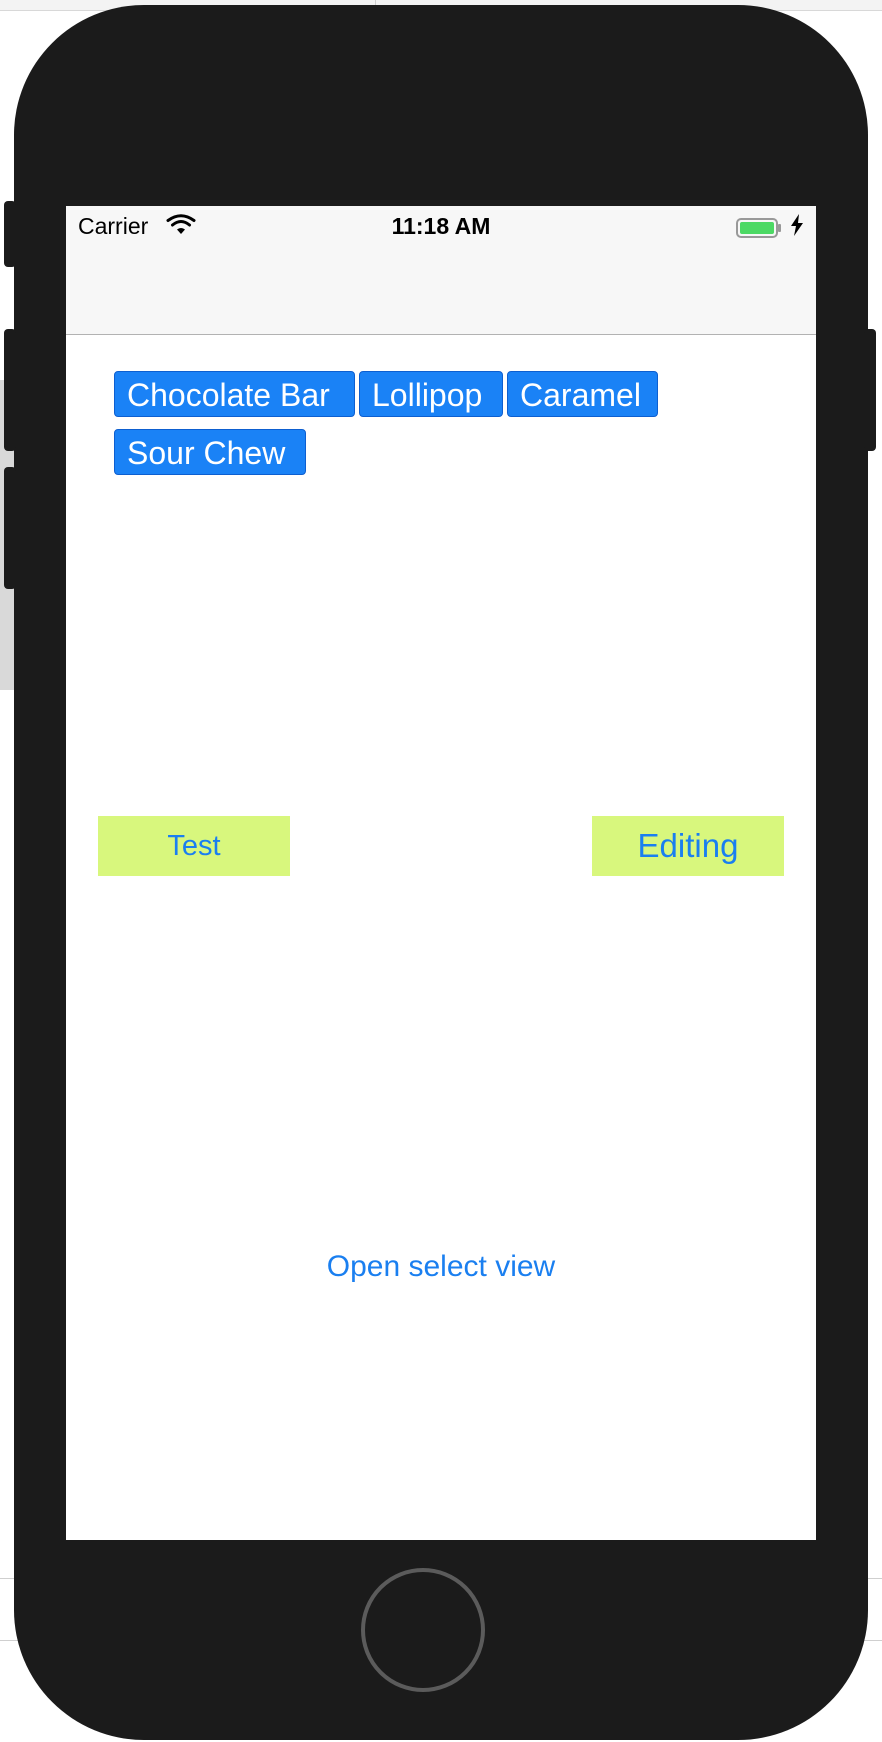 The image size is (882, 1742). I want to click on test-button: Test, so click(194, 846).